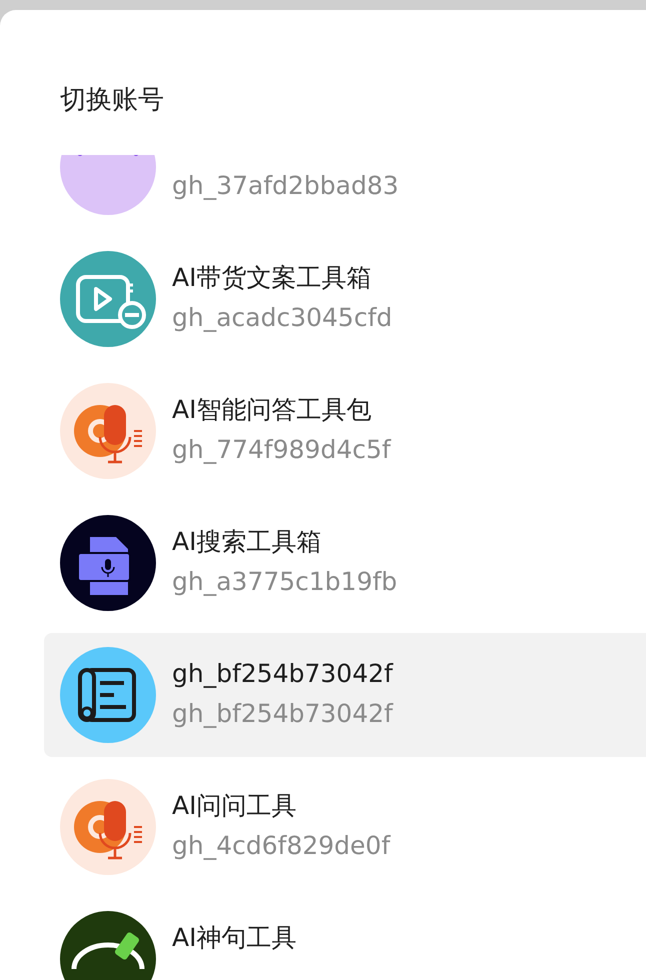 The image size is (646, 980). What do you see at coordinates (234, 938) in the screenshot?
I see `account-name: AI神句工具` at bounding box center [234, 938].